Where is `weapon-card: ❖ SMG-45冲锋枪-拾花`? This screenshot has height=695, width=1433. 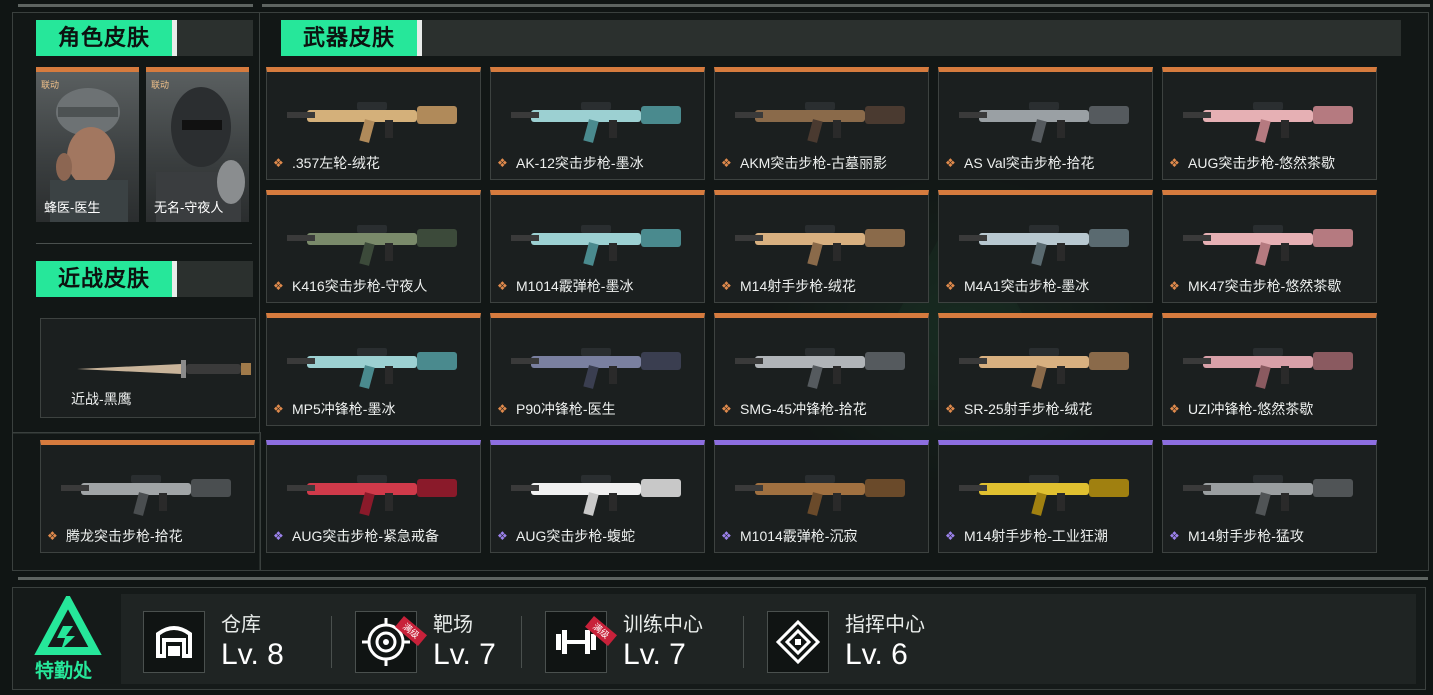 weapon-card: ❖ SMG-45冲锋枪-拾花 is located at coordinates (821, 369).